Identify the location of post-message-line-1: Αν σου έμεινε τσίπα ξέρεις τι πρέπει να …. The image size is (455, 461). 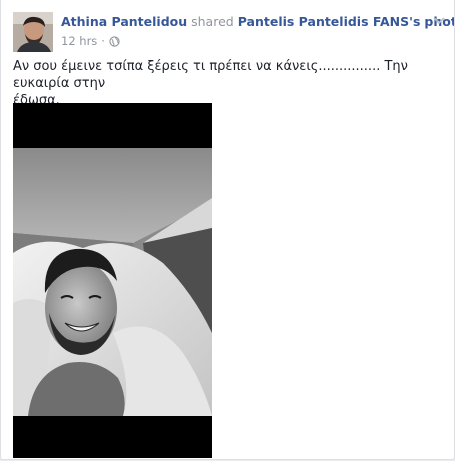
(210, 75).